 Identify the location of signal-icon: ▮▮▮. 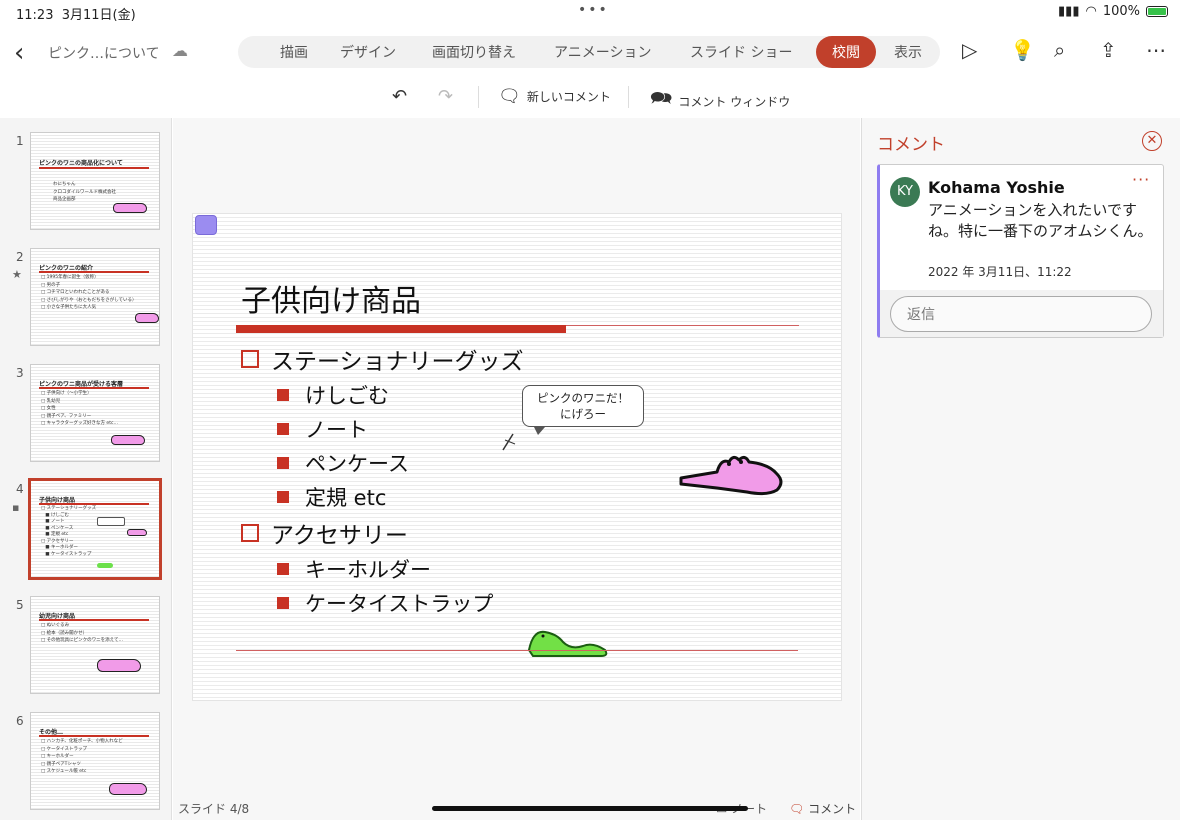
(1069, 11).